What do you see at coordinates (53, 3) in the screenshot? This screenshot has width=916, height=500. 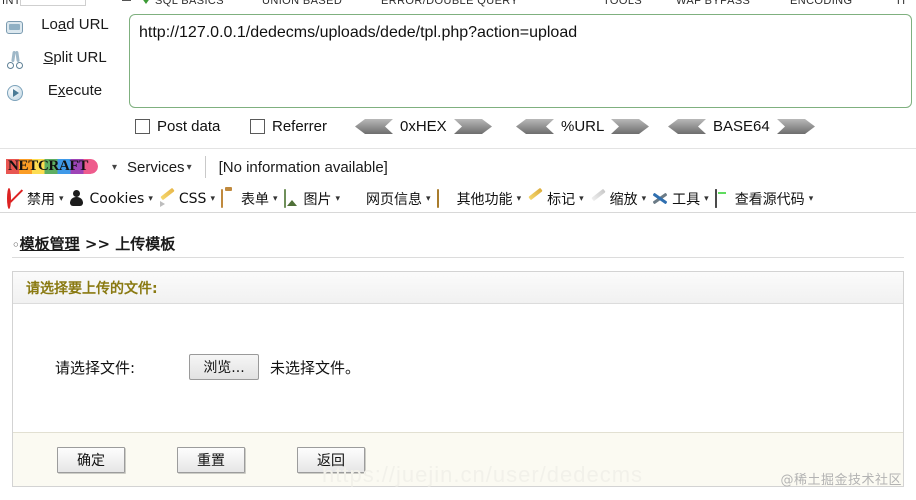 I see `hackbar-menu-input` at bounding box center [53, 3].